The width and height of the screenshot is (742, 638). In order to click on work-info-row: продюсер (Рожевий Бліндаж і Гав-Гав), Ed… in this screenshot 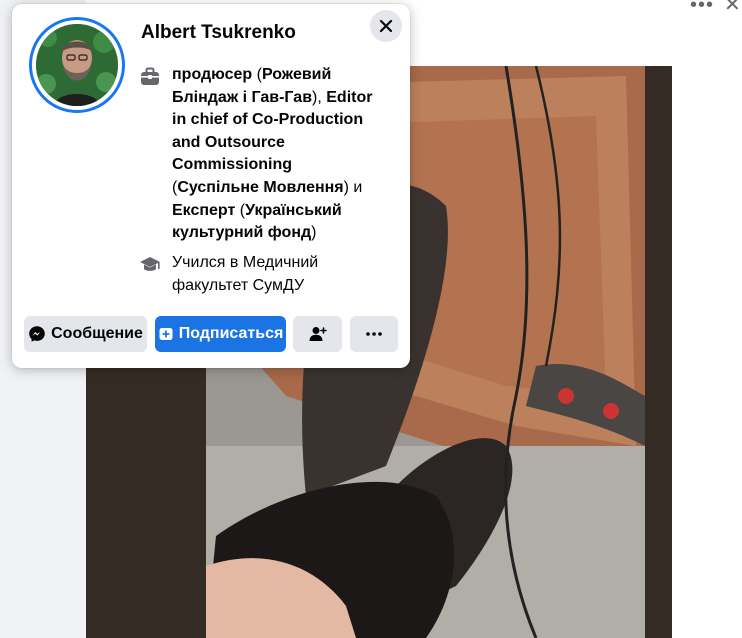, I will do `click(260, 154)`.